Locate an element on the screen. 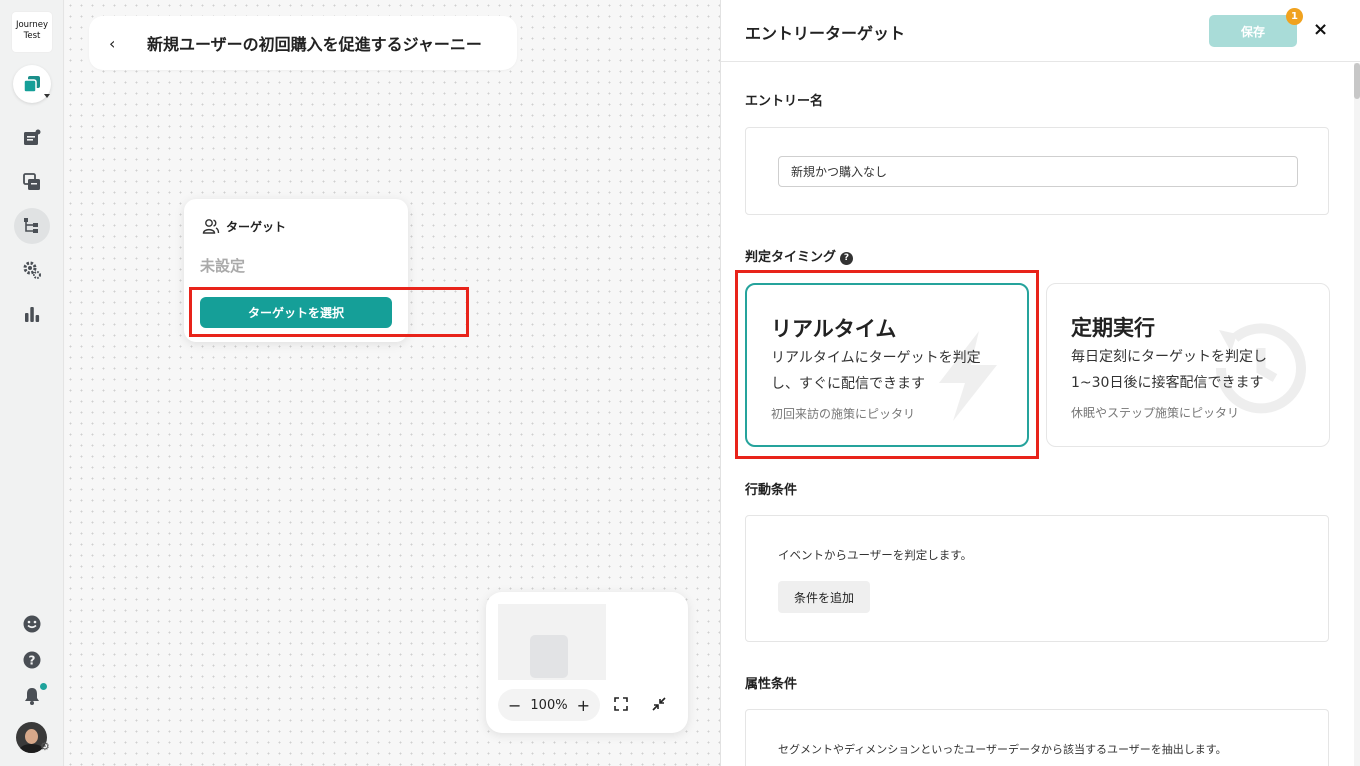  entry-name-box: 新規かつ購入なし is located at coordinates (1037, 171).